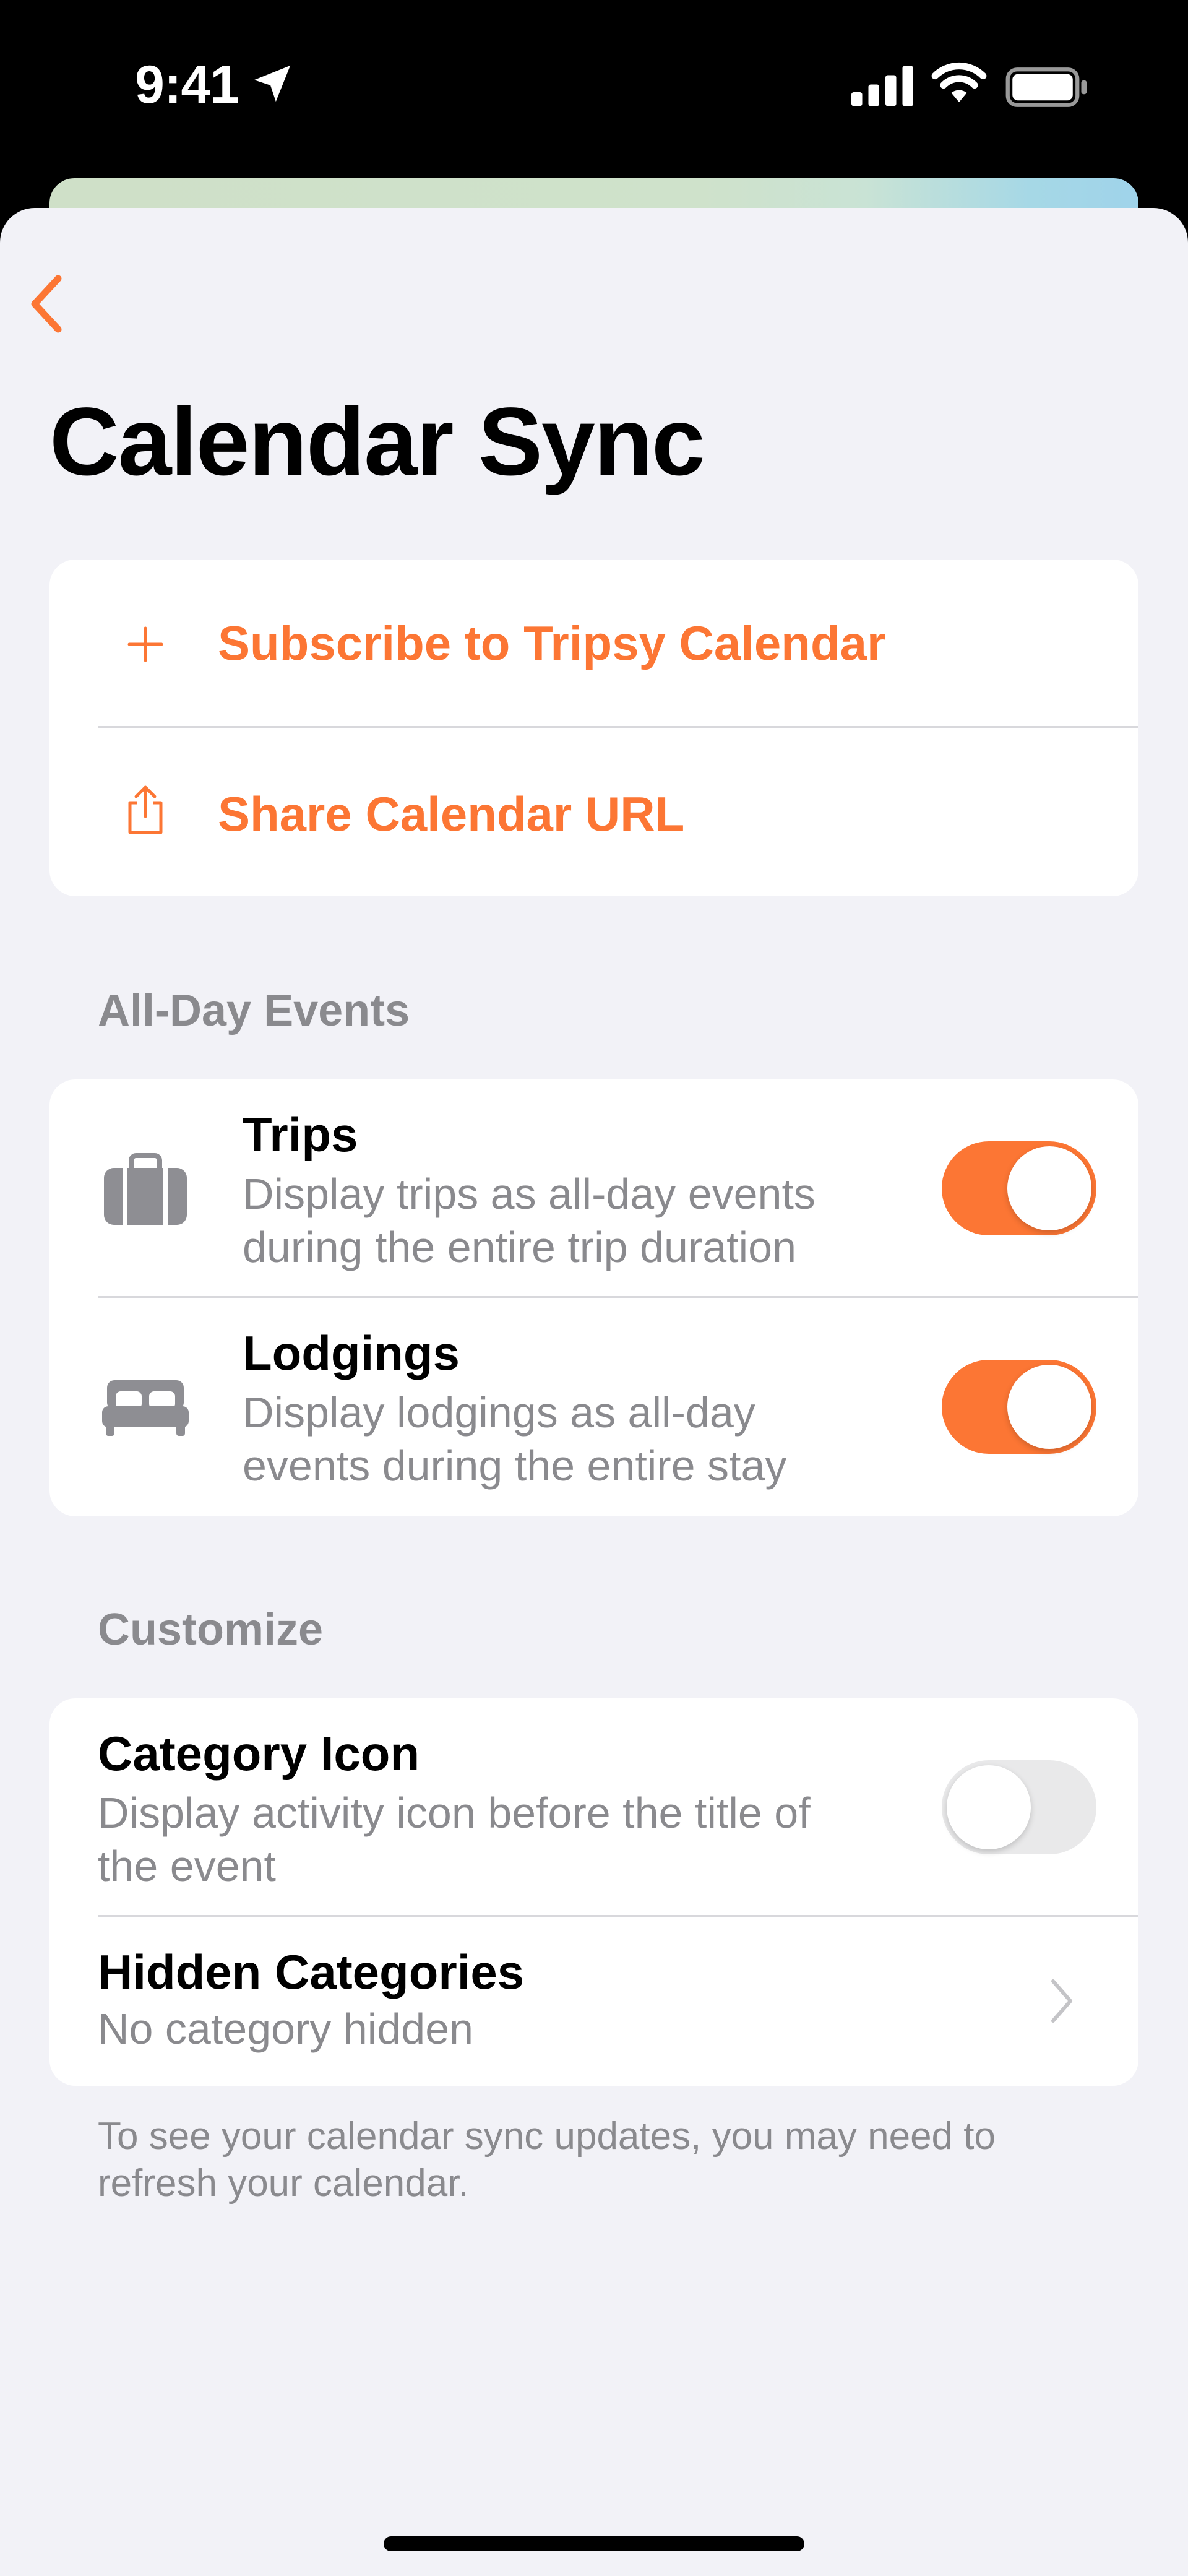  I want to click on home-indicator, so click(594, 2543).